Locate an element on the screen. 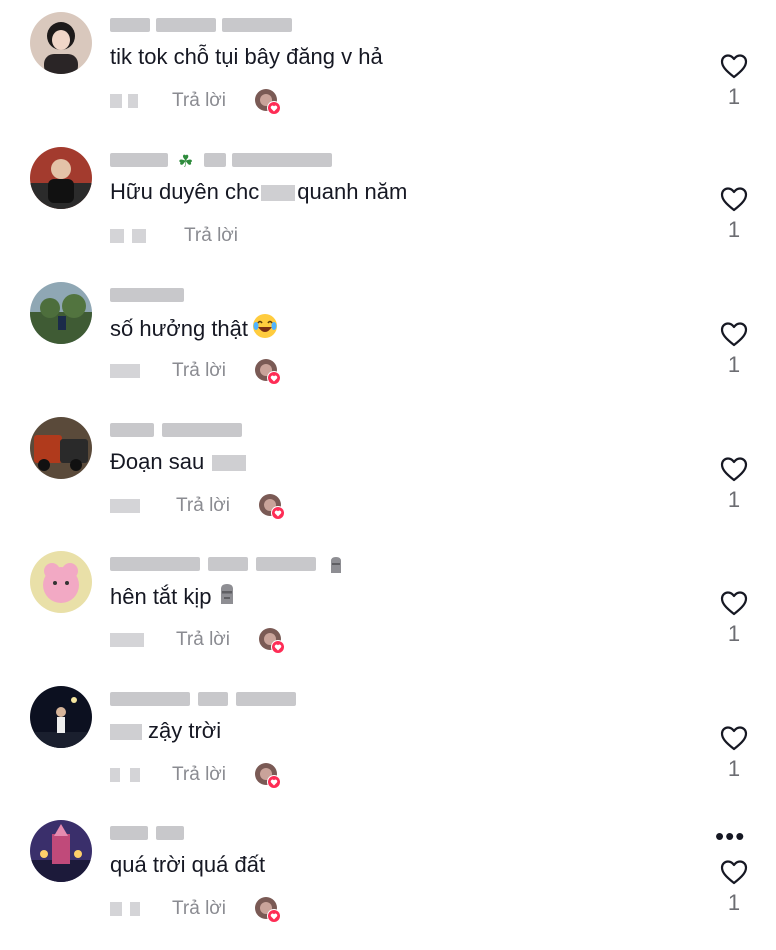  laughing-emoji-icon is located at coordinates (265, 326).